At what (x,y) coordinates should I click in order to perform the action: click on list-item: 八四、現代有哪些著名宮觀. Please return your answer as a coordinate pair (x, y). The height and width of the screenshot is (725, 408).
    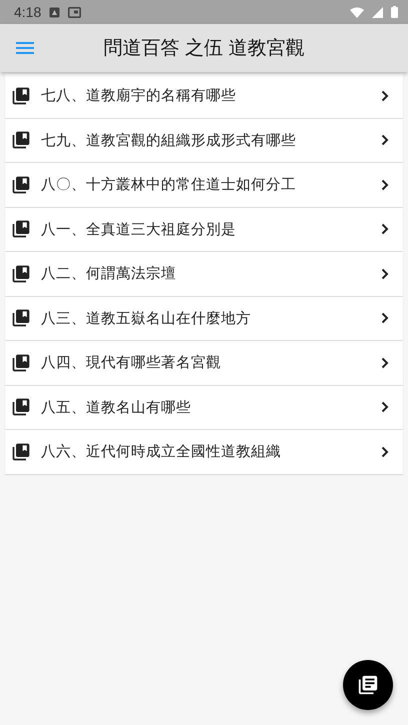
    Looking at the image, I should click on (204, 362).